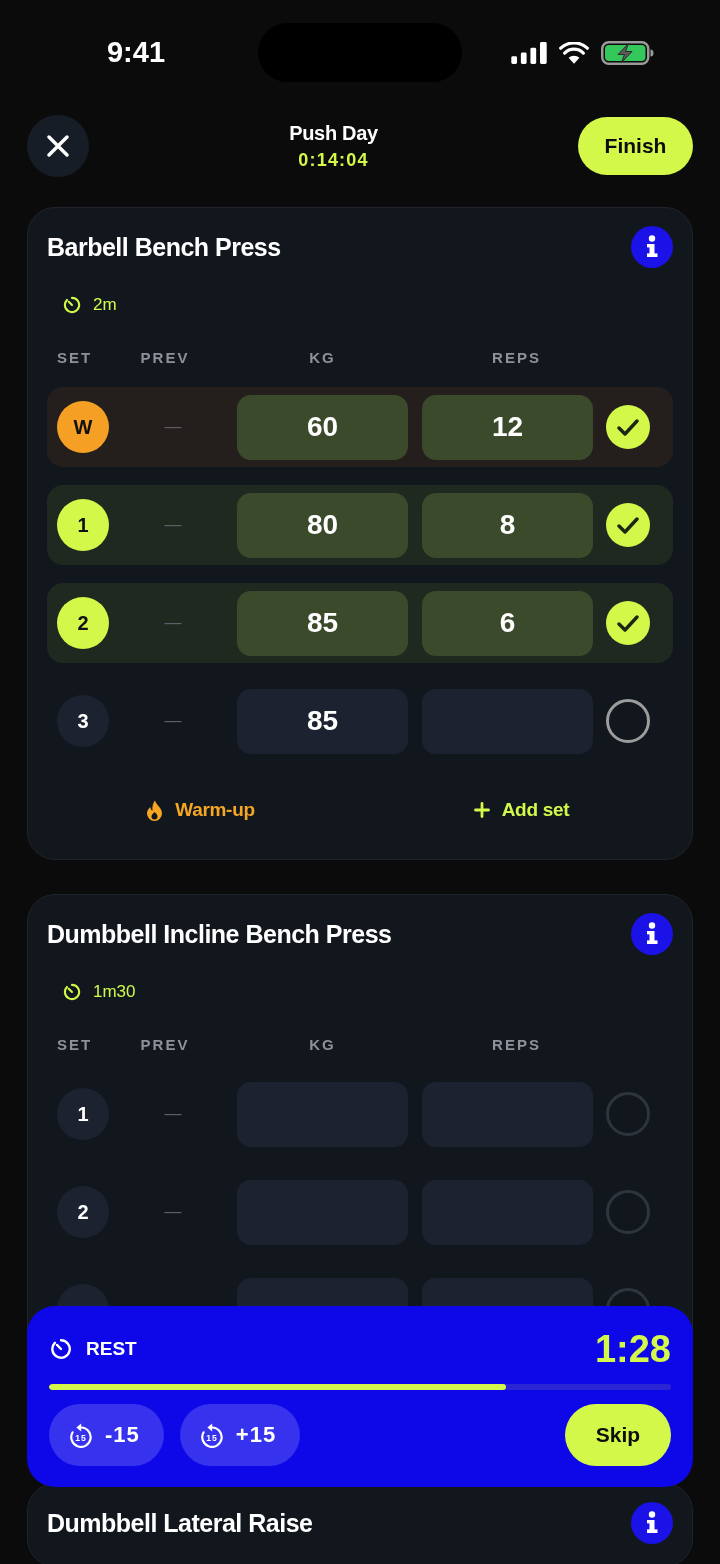  I want to click on adjust-time-button: 15 -15, so click(106, 1435).